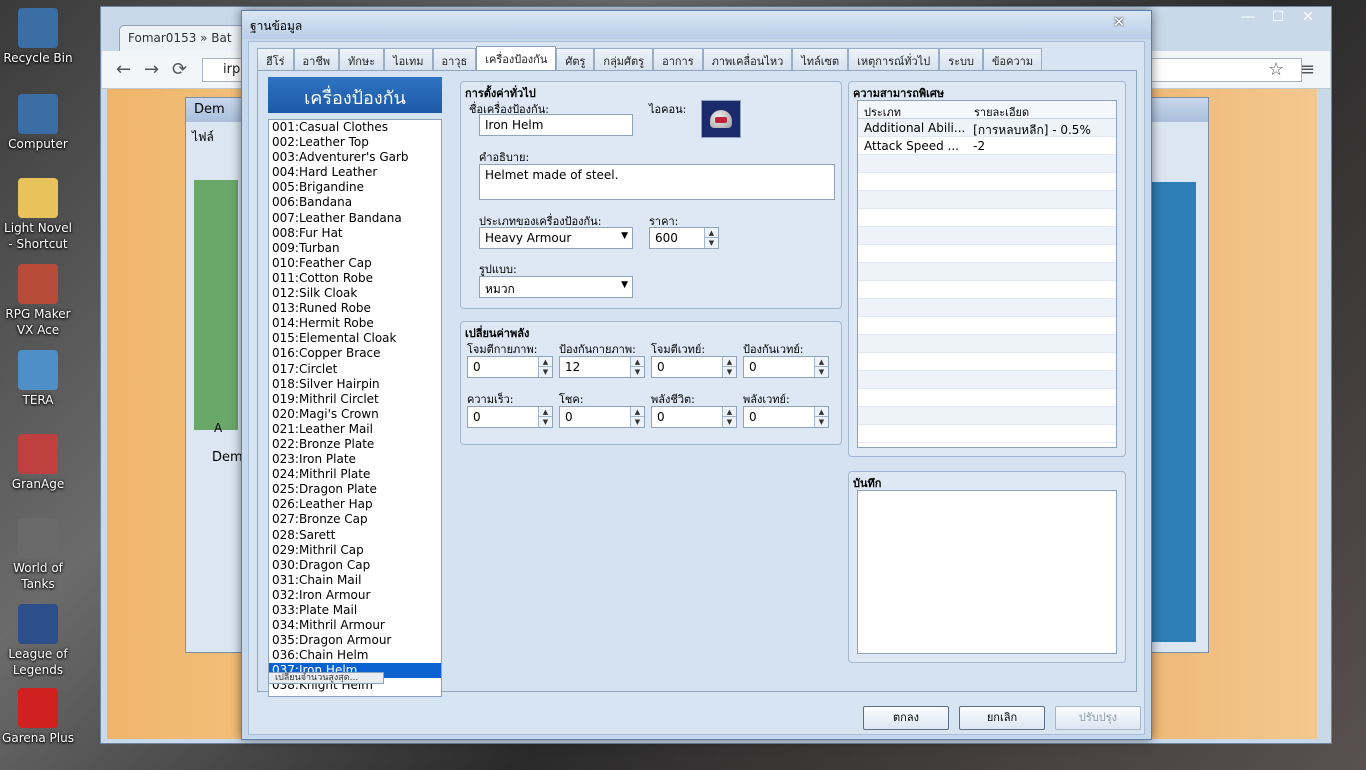 This screenshot has width=1366, height=770. I want to click on list-item: 026:Leather Hap, so click(355, 504).